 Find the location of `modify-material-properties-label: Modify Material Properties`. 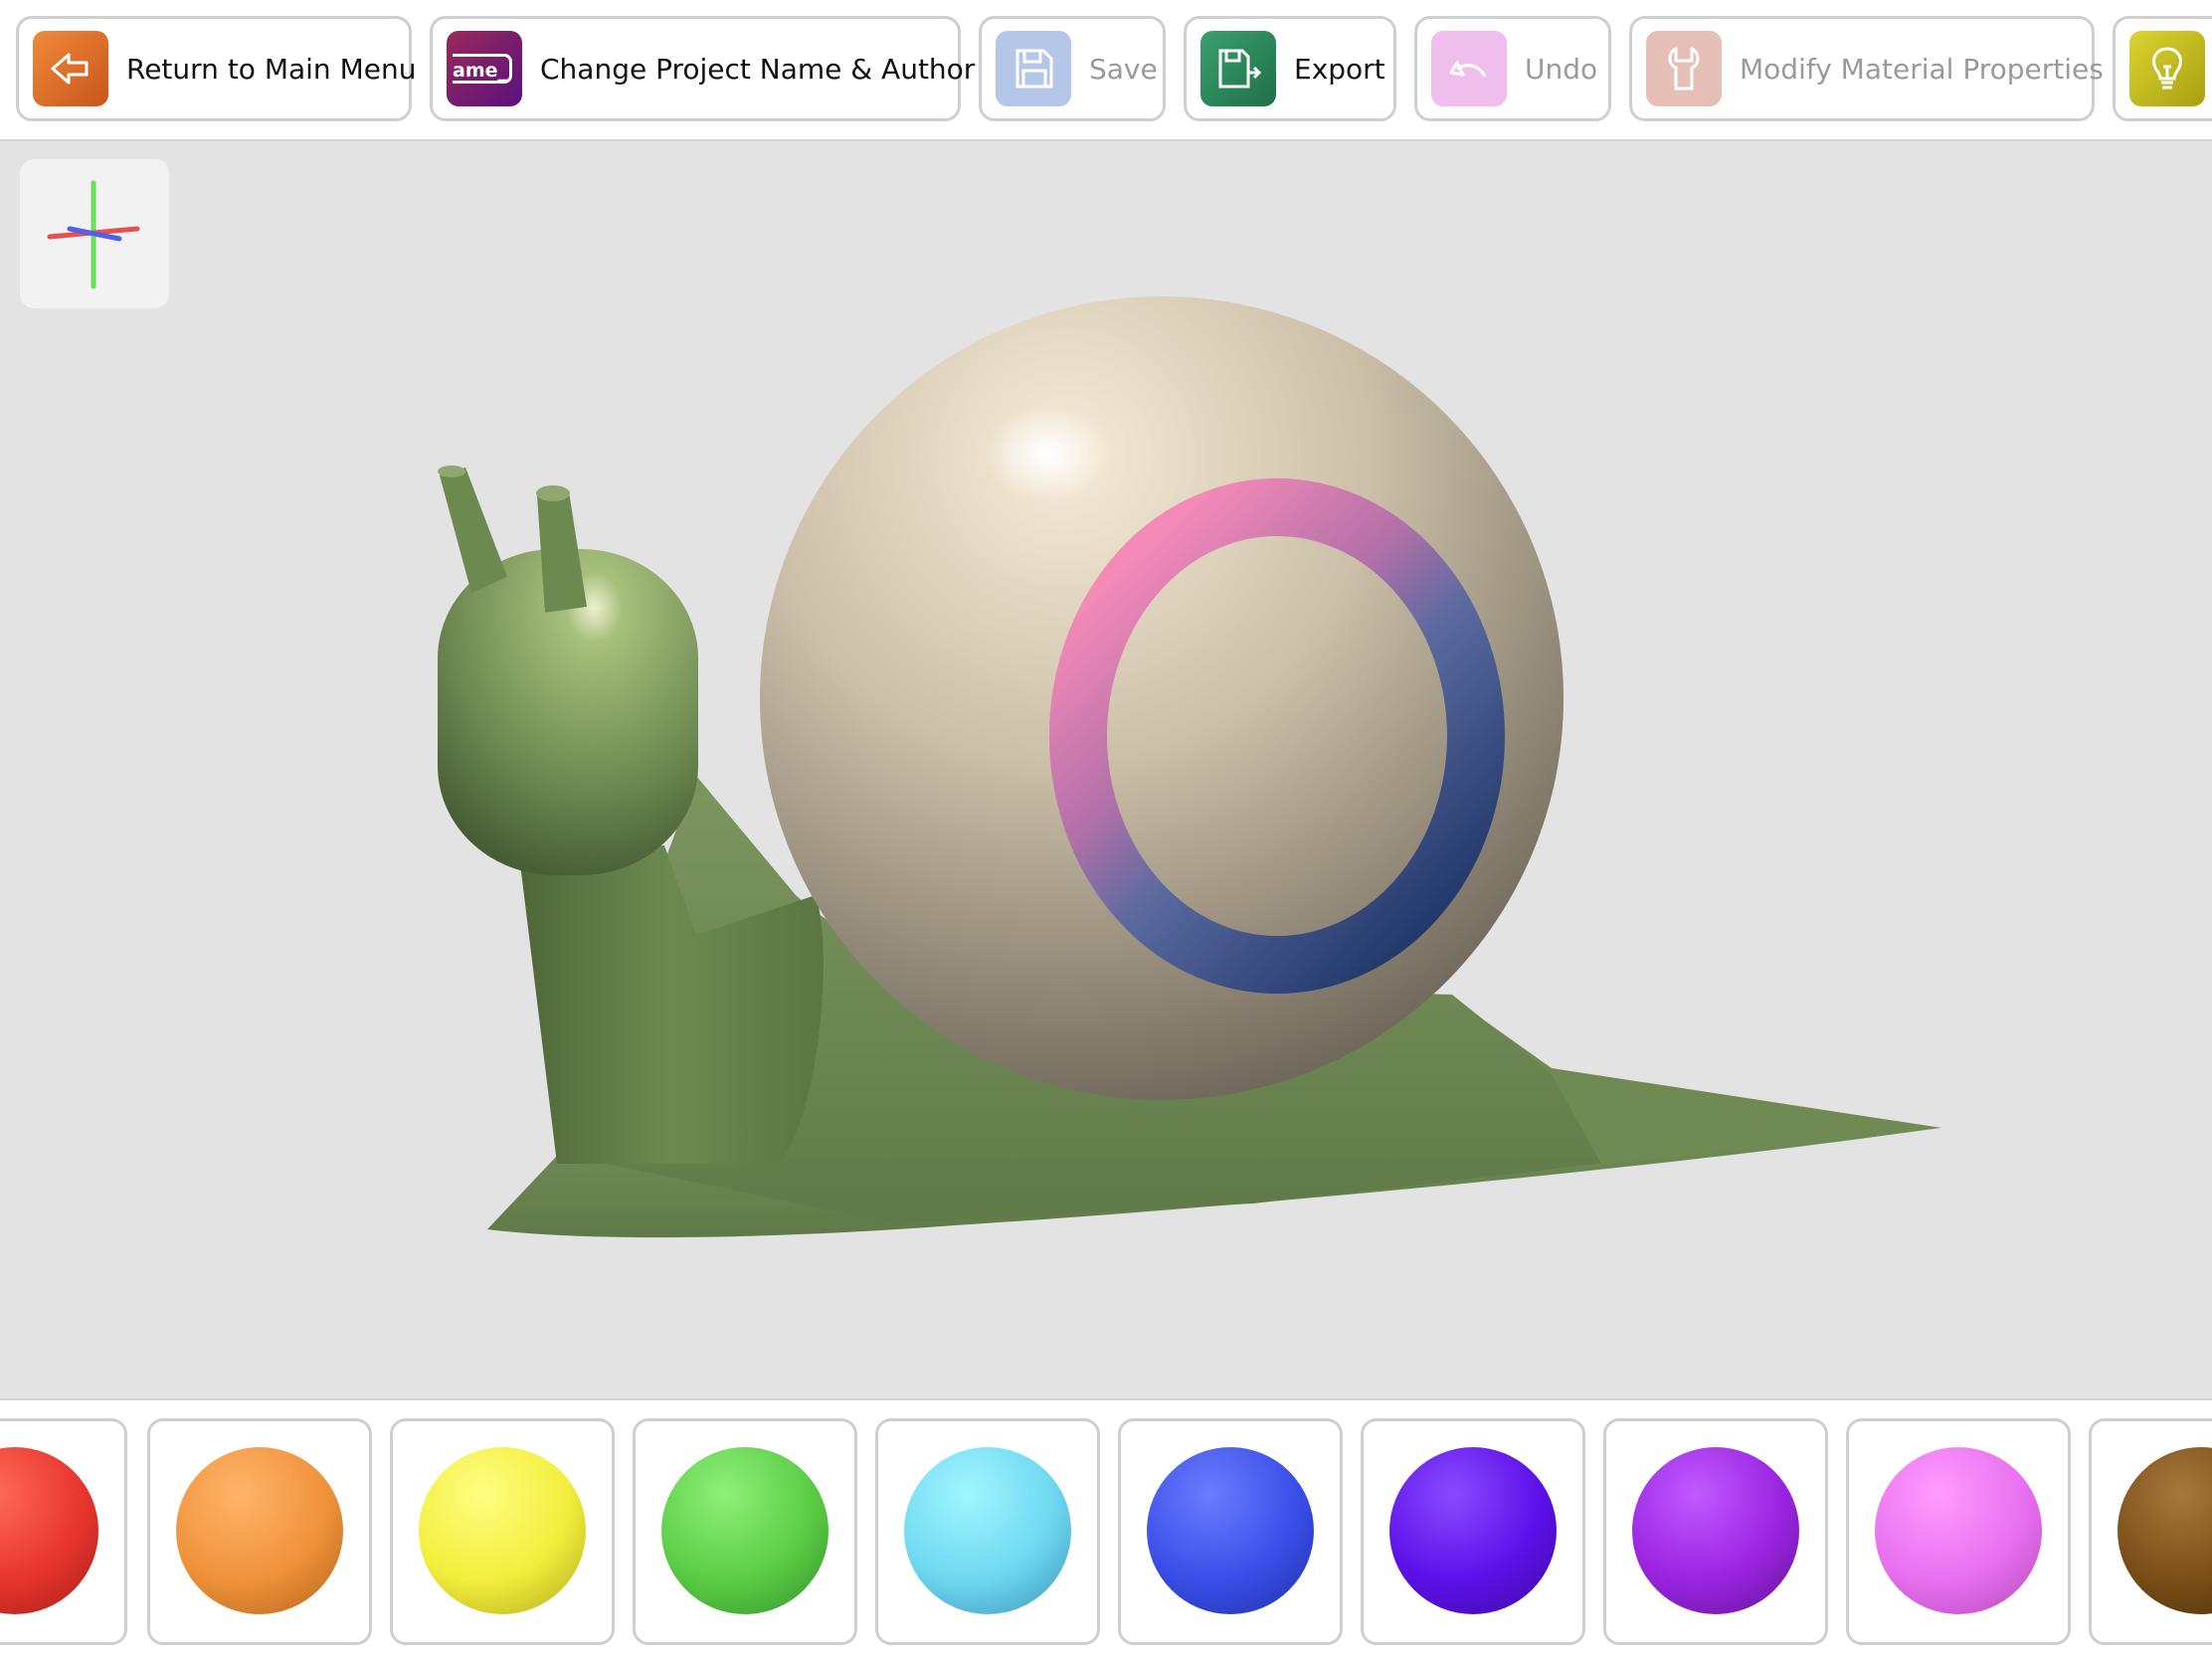

modify-material-properties-label: Modify Material Properties is located at coordinates (1922, 69).